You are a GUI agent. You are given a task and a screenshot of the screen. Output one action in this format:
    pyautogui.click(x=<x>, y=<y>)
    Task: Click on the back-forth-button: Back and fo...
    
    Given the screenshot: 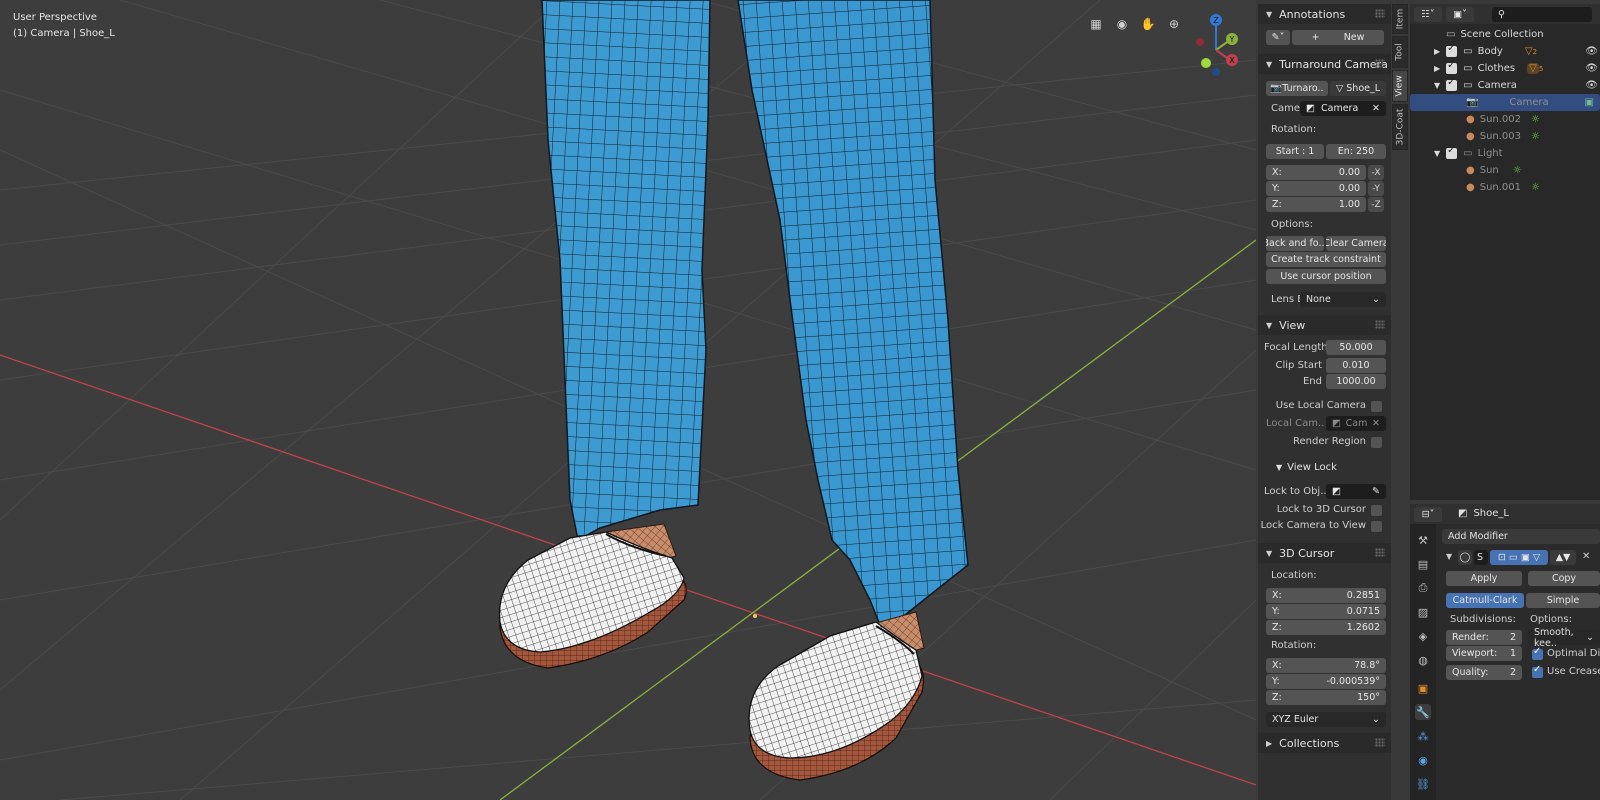 What is the action you would take?
    pyautogui.click(x=1295, y=243)
    